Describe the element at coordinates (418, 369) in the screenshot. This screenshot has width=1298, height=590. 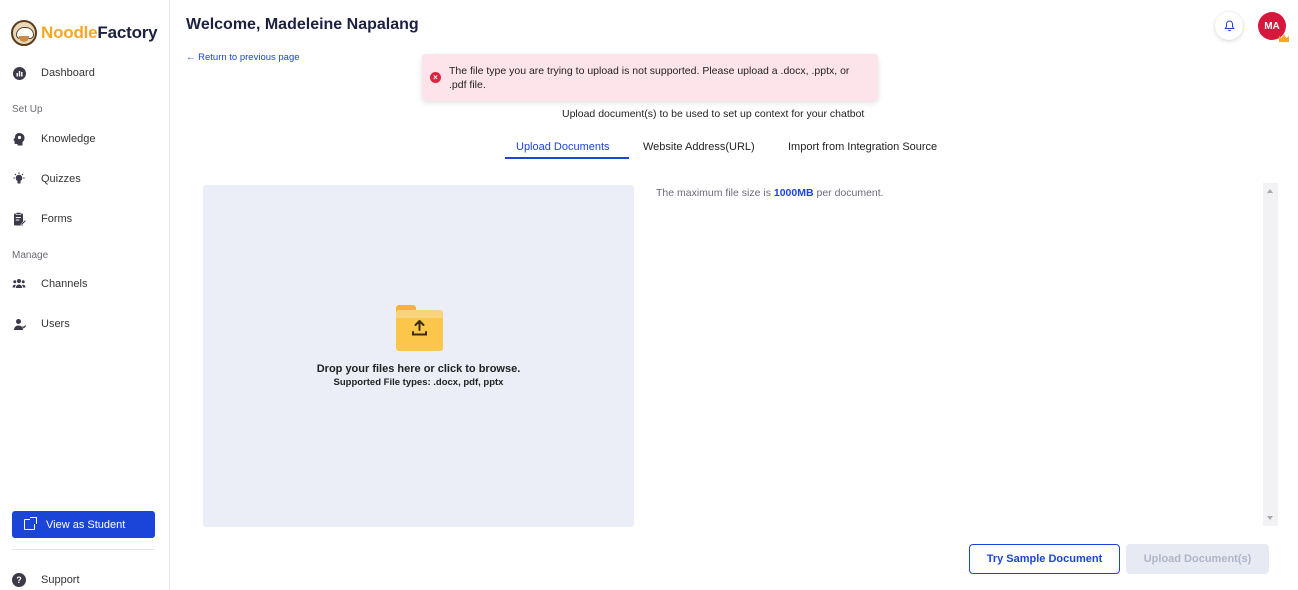
I see `dropzone-title: Drop your files here or click to browse.` at that location.